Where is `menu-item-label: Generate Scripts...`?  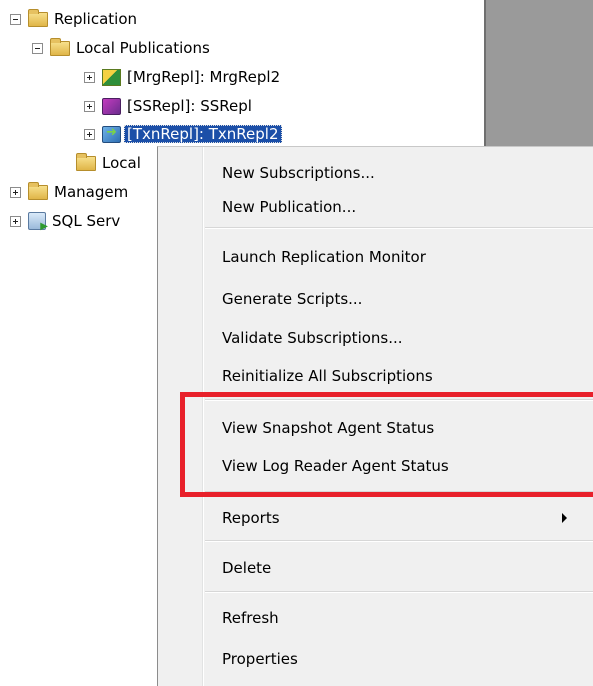
menu-item-label: Generate Scripts... is located at coordinates (292, 299).